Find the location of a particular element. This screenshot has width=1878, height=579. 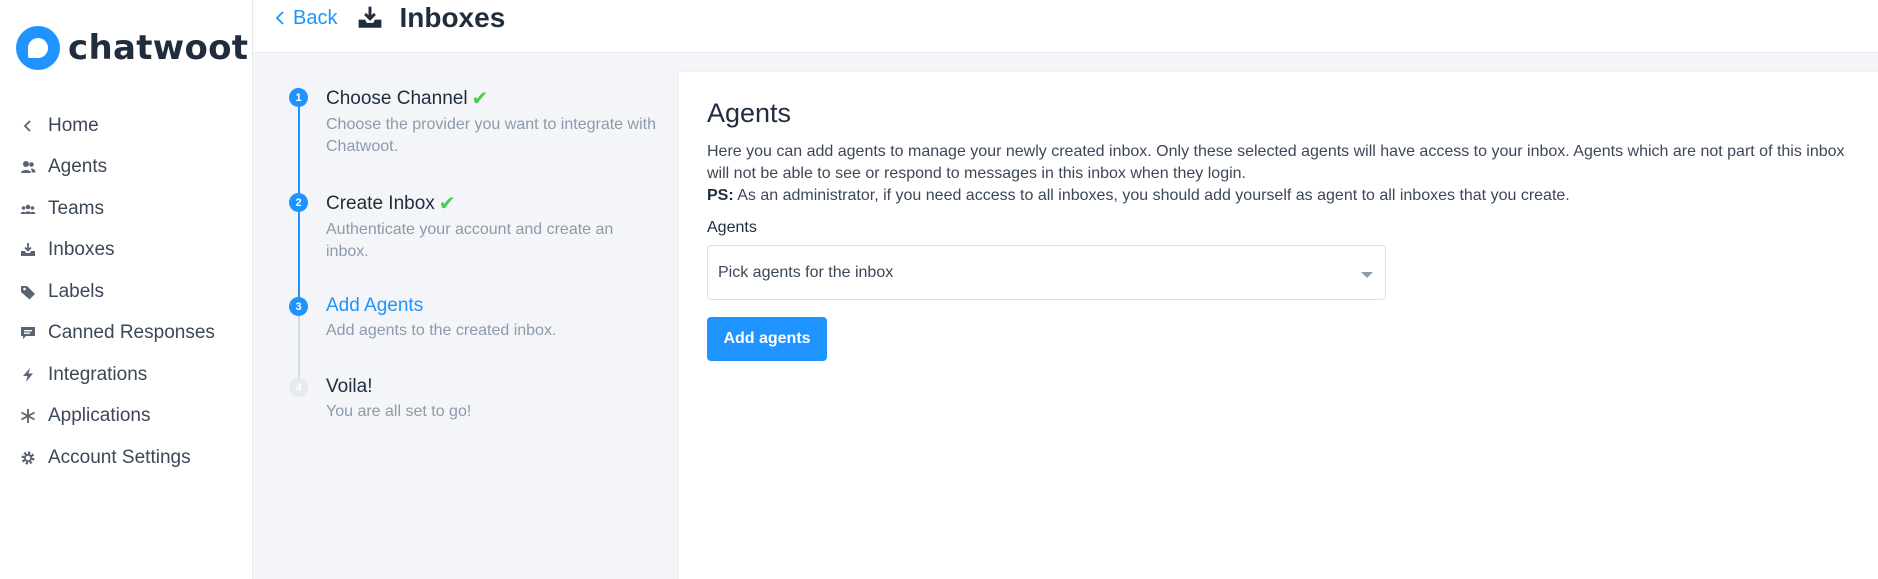

sidebar-item-label: Account Settings is located at coordinates (119, 457).